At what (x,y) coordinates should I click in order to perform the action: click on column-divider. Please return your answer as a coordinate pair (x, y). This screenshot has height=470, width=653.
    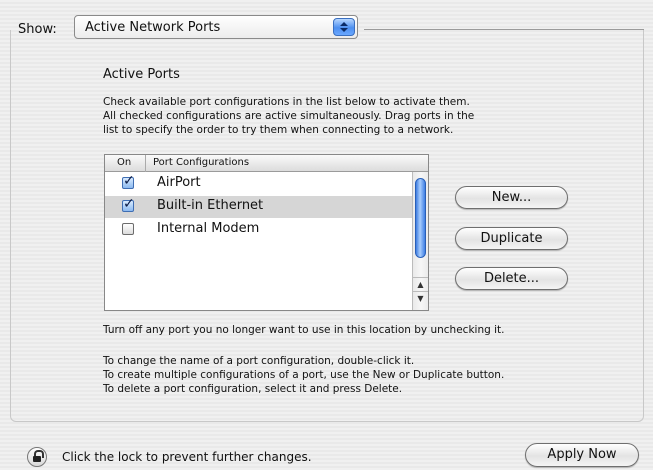
    Looking at the image, I should click on (145, 163).